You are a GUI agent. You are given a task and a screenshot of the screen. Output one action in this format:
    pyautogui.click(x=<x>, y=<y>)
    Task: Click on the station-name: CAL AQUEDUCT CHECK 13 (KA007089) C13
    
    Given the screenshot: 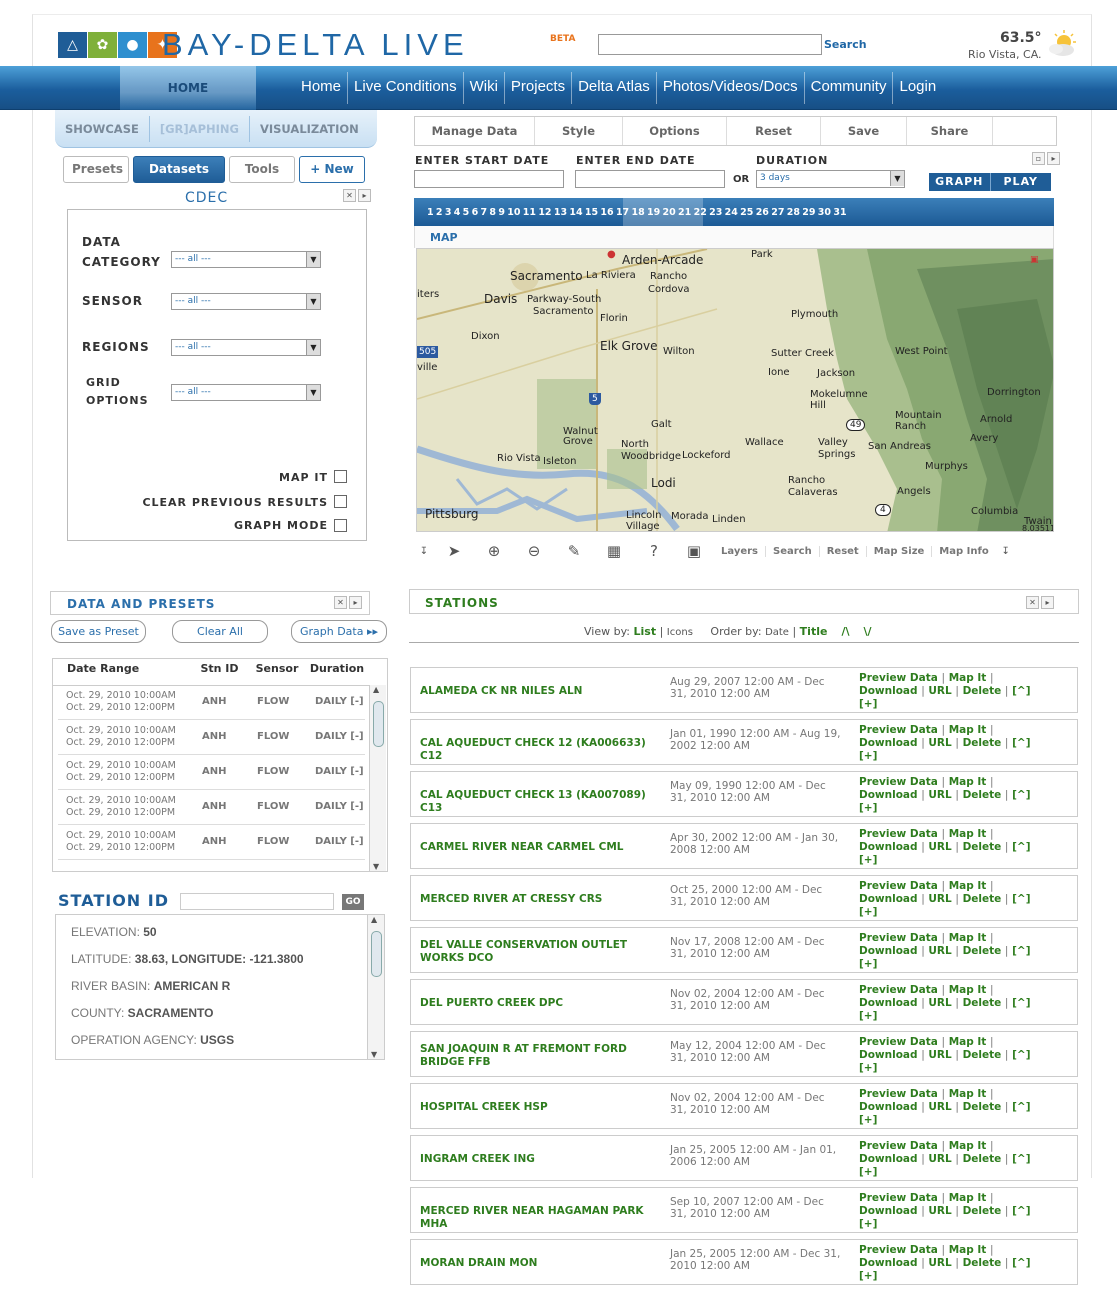 What is the action you would take?
    pyautogui.click(x=542, y=802)
    